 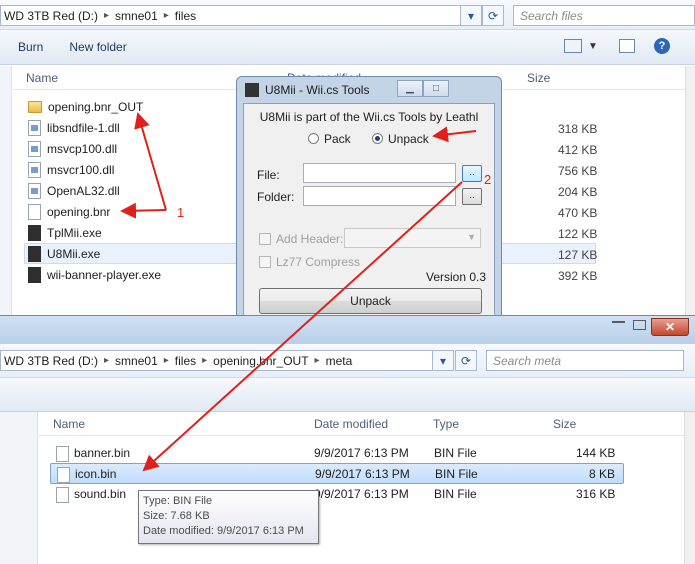 What do you see at coordinates (313, 138) in the screenshot?
I see `radio-icon` at bounding box center [313, 138].